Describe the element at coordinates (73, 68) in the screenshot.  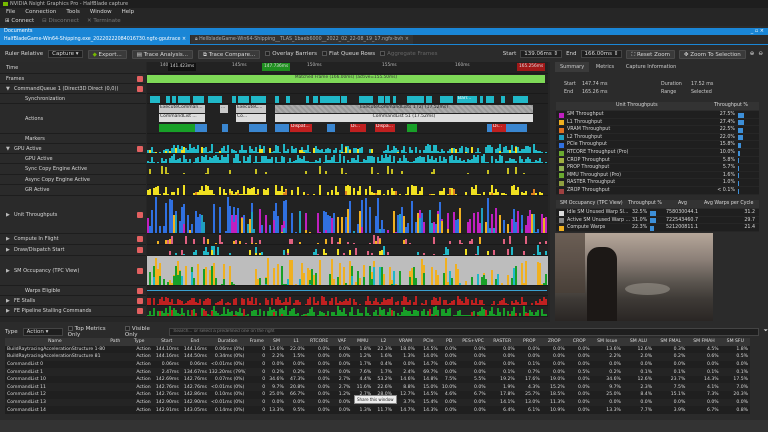
I see `track-label-row: Time` at that location.